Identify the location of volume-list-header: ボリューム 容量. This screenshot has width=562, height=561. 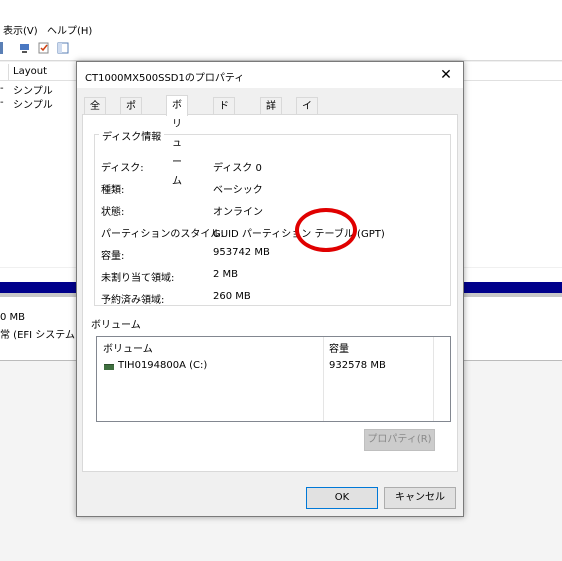
(273, 346).